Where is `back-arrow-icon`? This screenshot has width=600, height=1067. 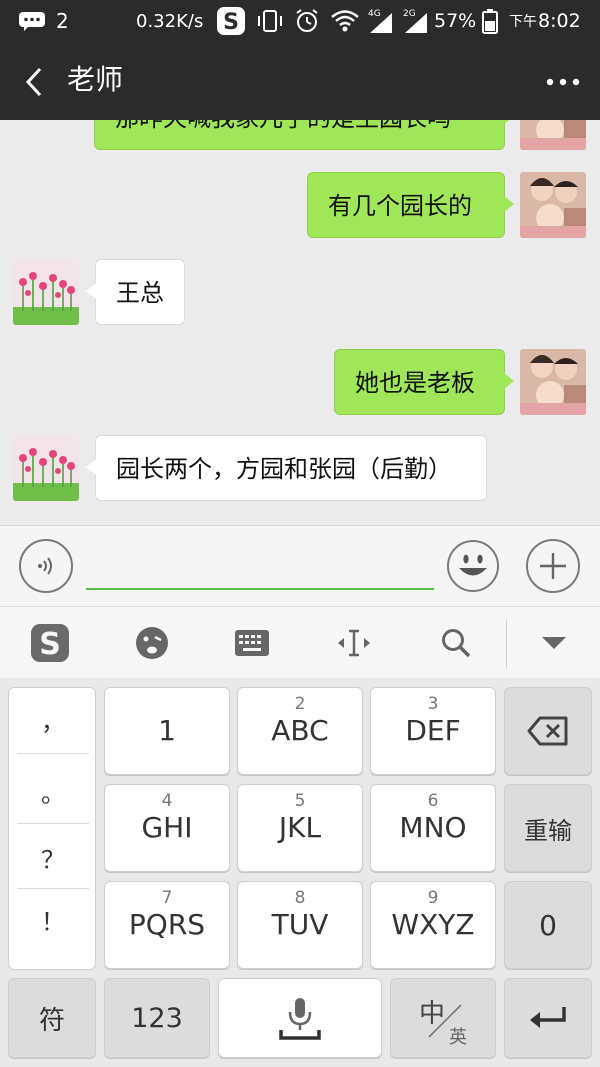
back-arrow-icon is located at coordinates (33, 82).